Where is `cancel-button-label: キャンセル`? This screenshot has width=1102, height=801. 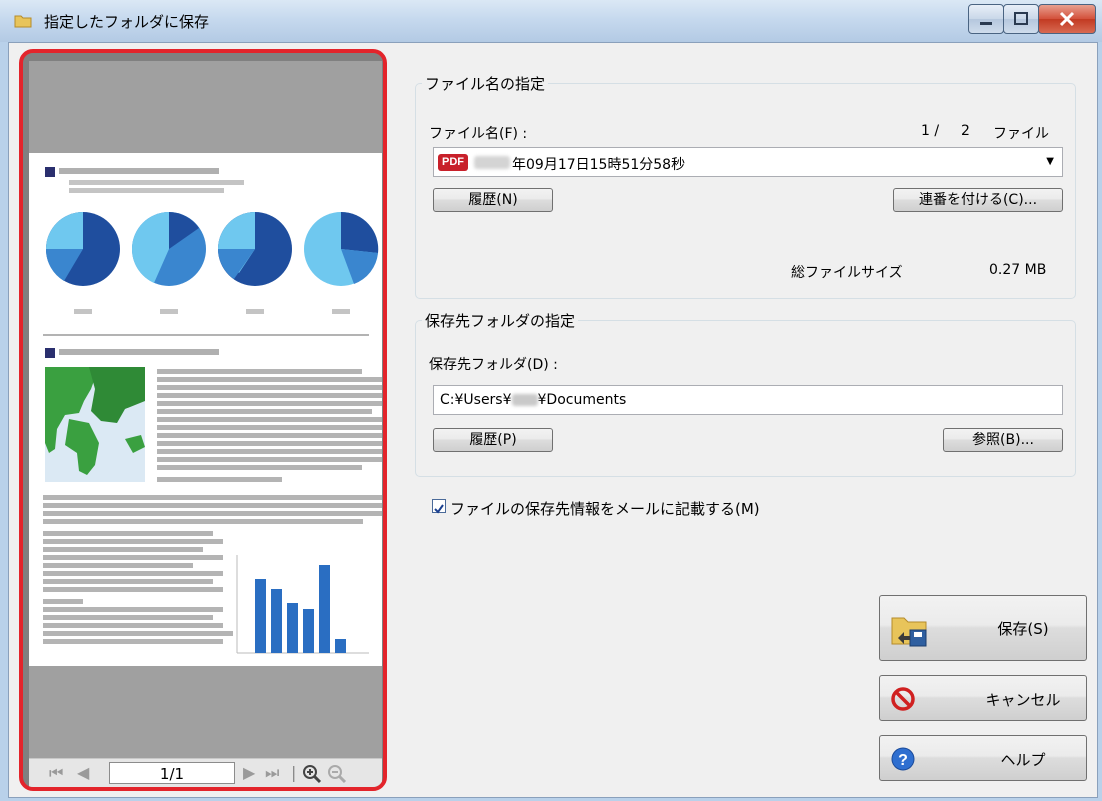 cancel-button-label: キャンセル is located at coordinates (1023, 700).